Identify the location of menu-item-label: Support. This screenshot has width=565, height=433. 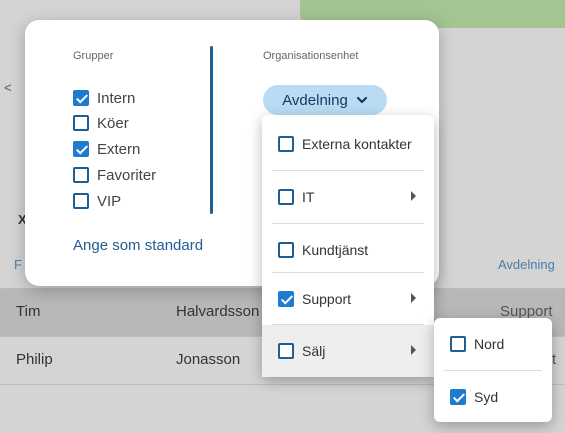
(327, 299).